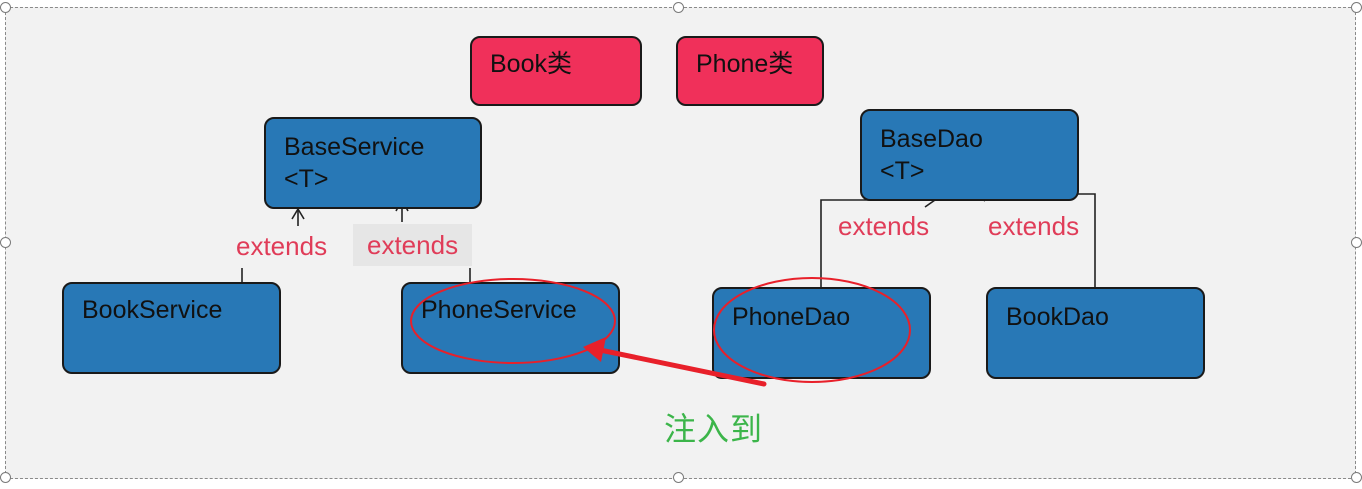 The width and height of the screenshot is (1362, 489). What do you see at coordinates (714, 429) in the screenshot?
I see `inject-annotation: 注入到` at bounding box center [714, 429].